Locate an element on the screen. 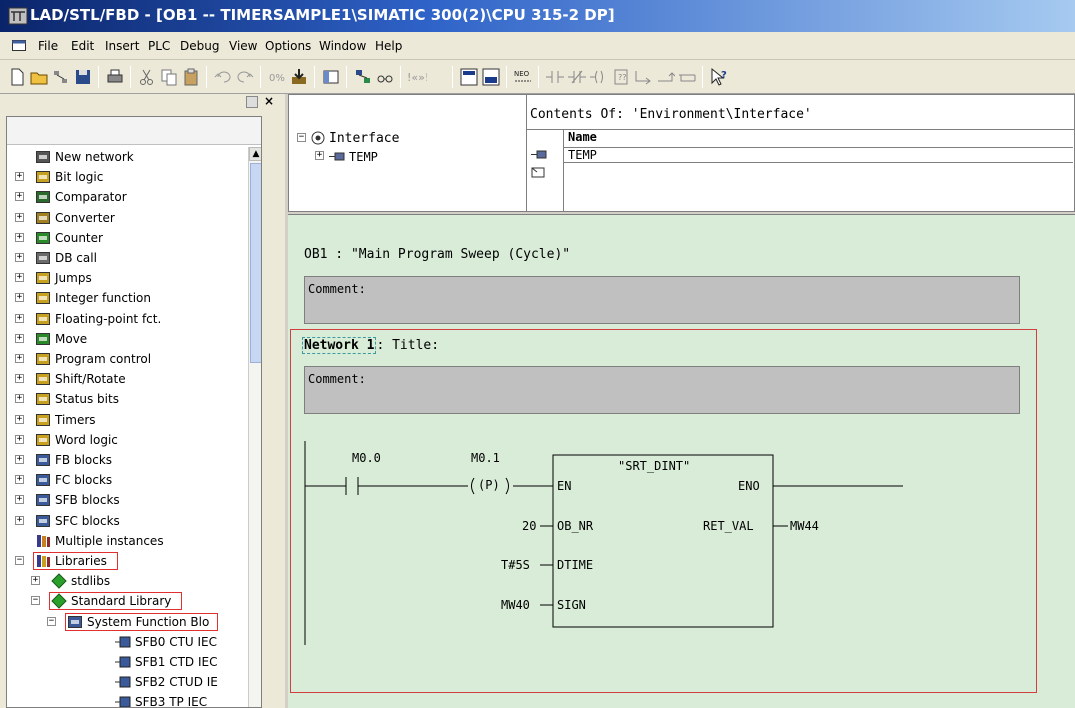  tree-item: + Status bits is located at coordinates (132, 399).